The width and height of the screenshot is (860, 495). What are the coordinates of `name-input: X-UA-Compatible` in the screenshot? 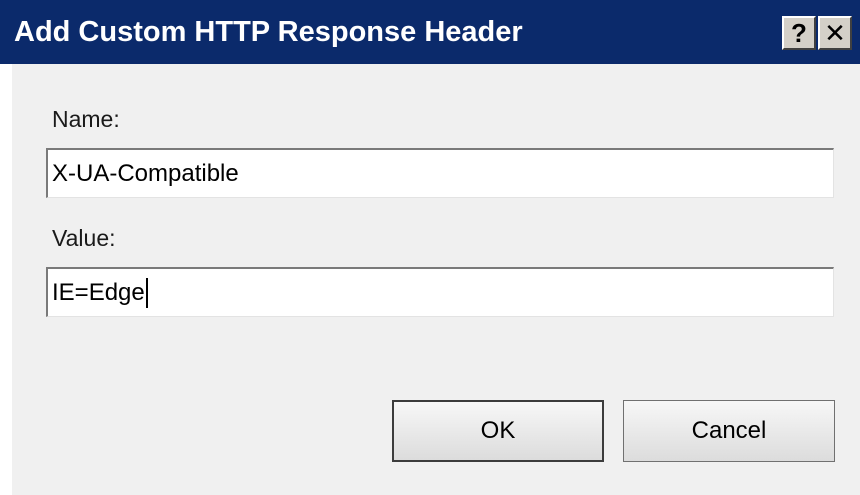 It's located at (440, 173).